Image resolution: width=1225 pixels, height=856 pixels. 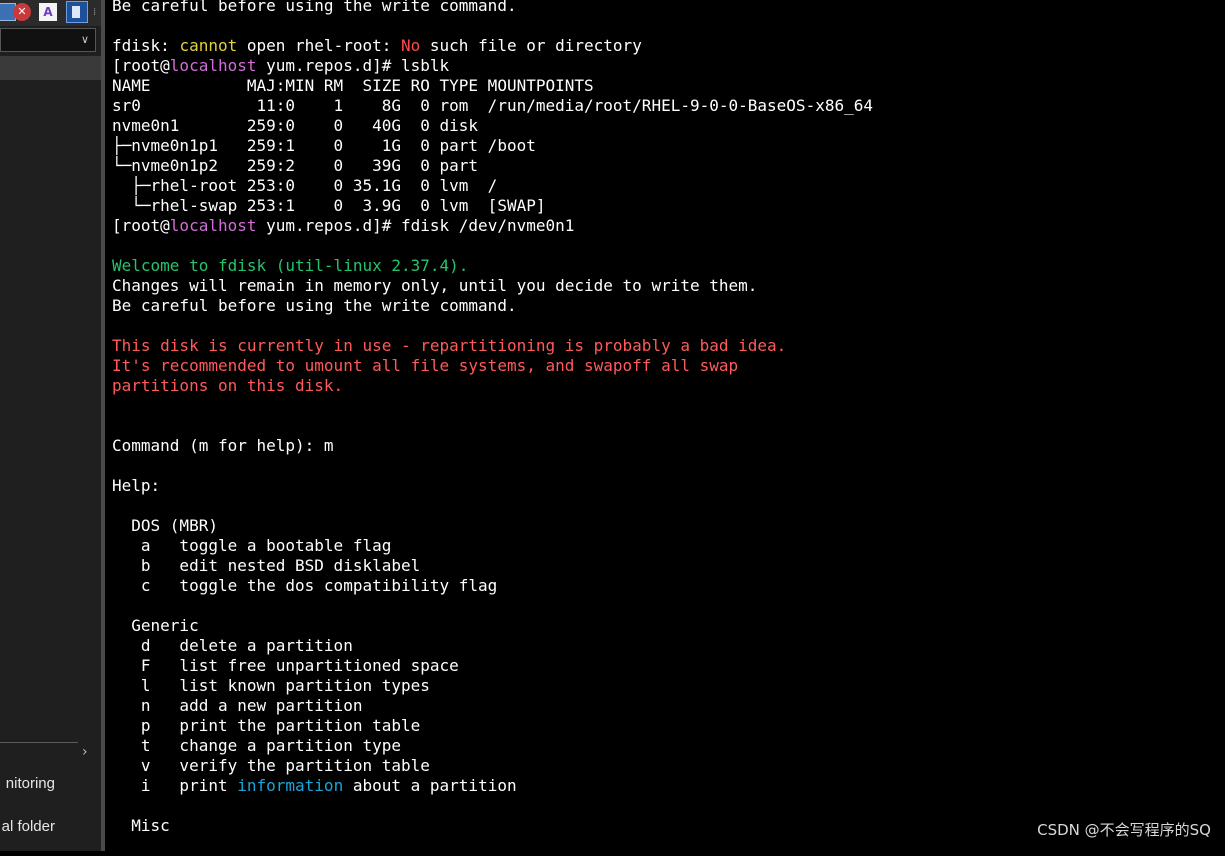 What do you see at coordinates (290, 265) in the screenshot?
I see `terminal-text: Welcome to fdisk (util-linux 2.37.4).` at bounding box center [290, 265].